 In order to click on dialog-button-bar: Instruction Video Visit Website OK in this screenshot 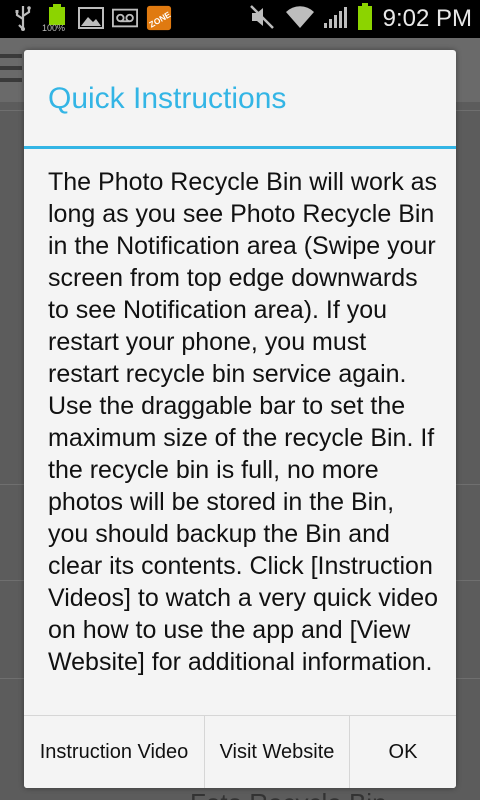, I will do `click(240, 751)`.